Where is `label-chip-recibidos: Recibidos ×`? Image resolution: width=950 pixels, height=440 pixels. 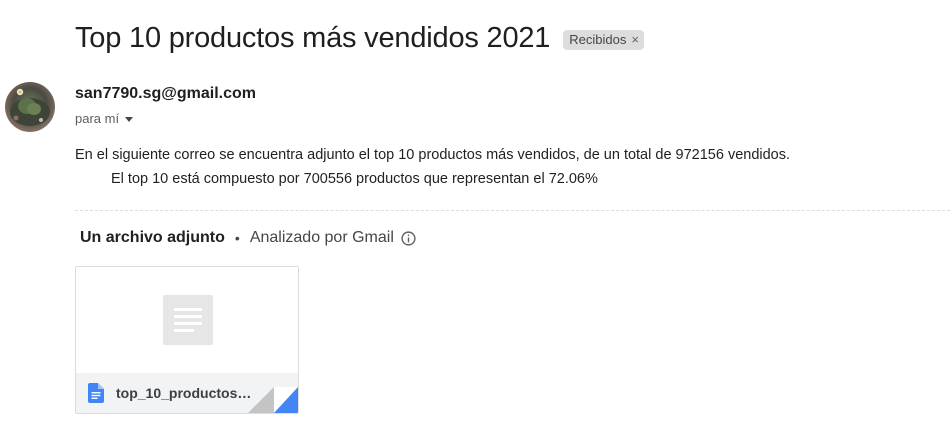
label-chip-recibidos: Recibidos × is located at coordinates (603, 39).